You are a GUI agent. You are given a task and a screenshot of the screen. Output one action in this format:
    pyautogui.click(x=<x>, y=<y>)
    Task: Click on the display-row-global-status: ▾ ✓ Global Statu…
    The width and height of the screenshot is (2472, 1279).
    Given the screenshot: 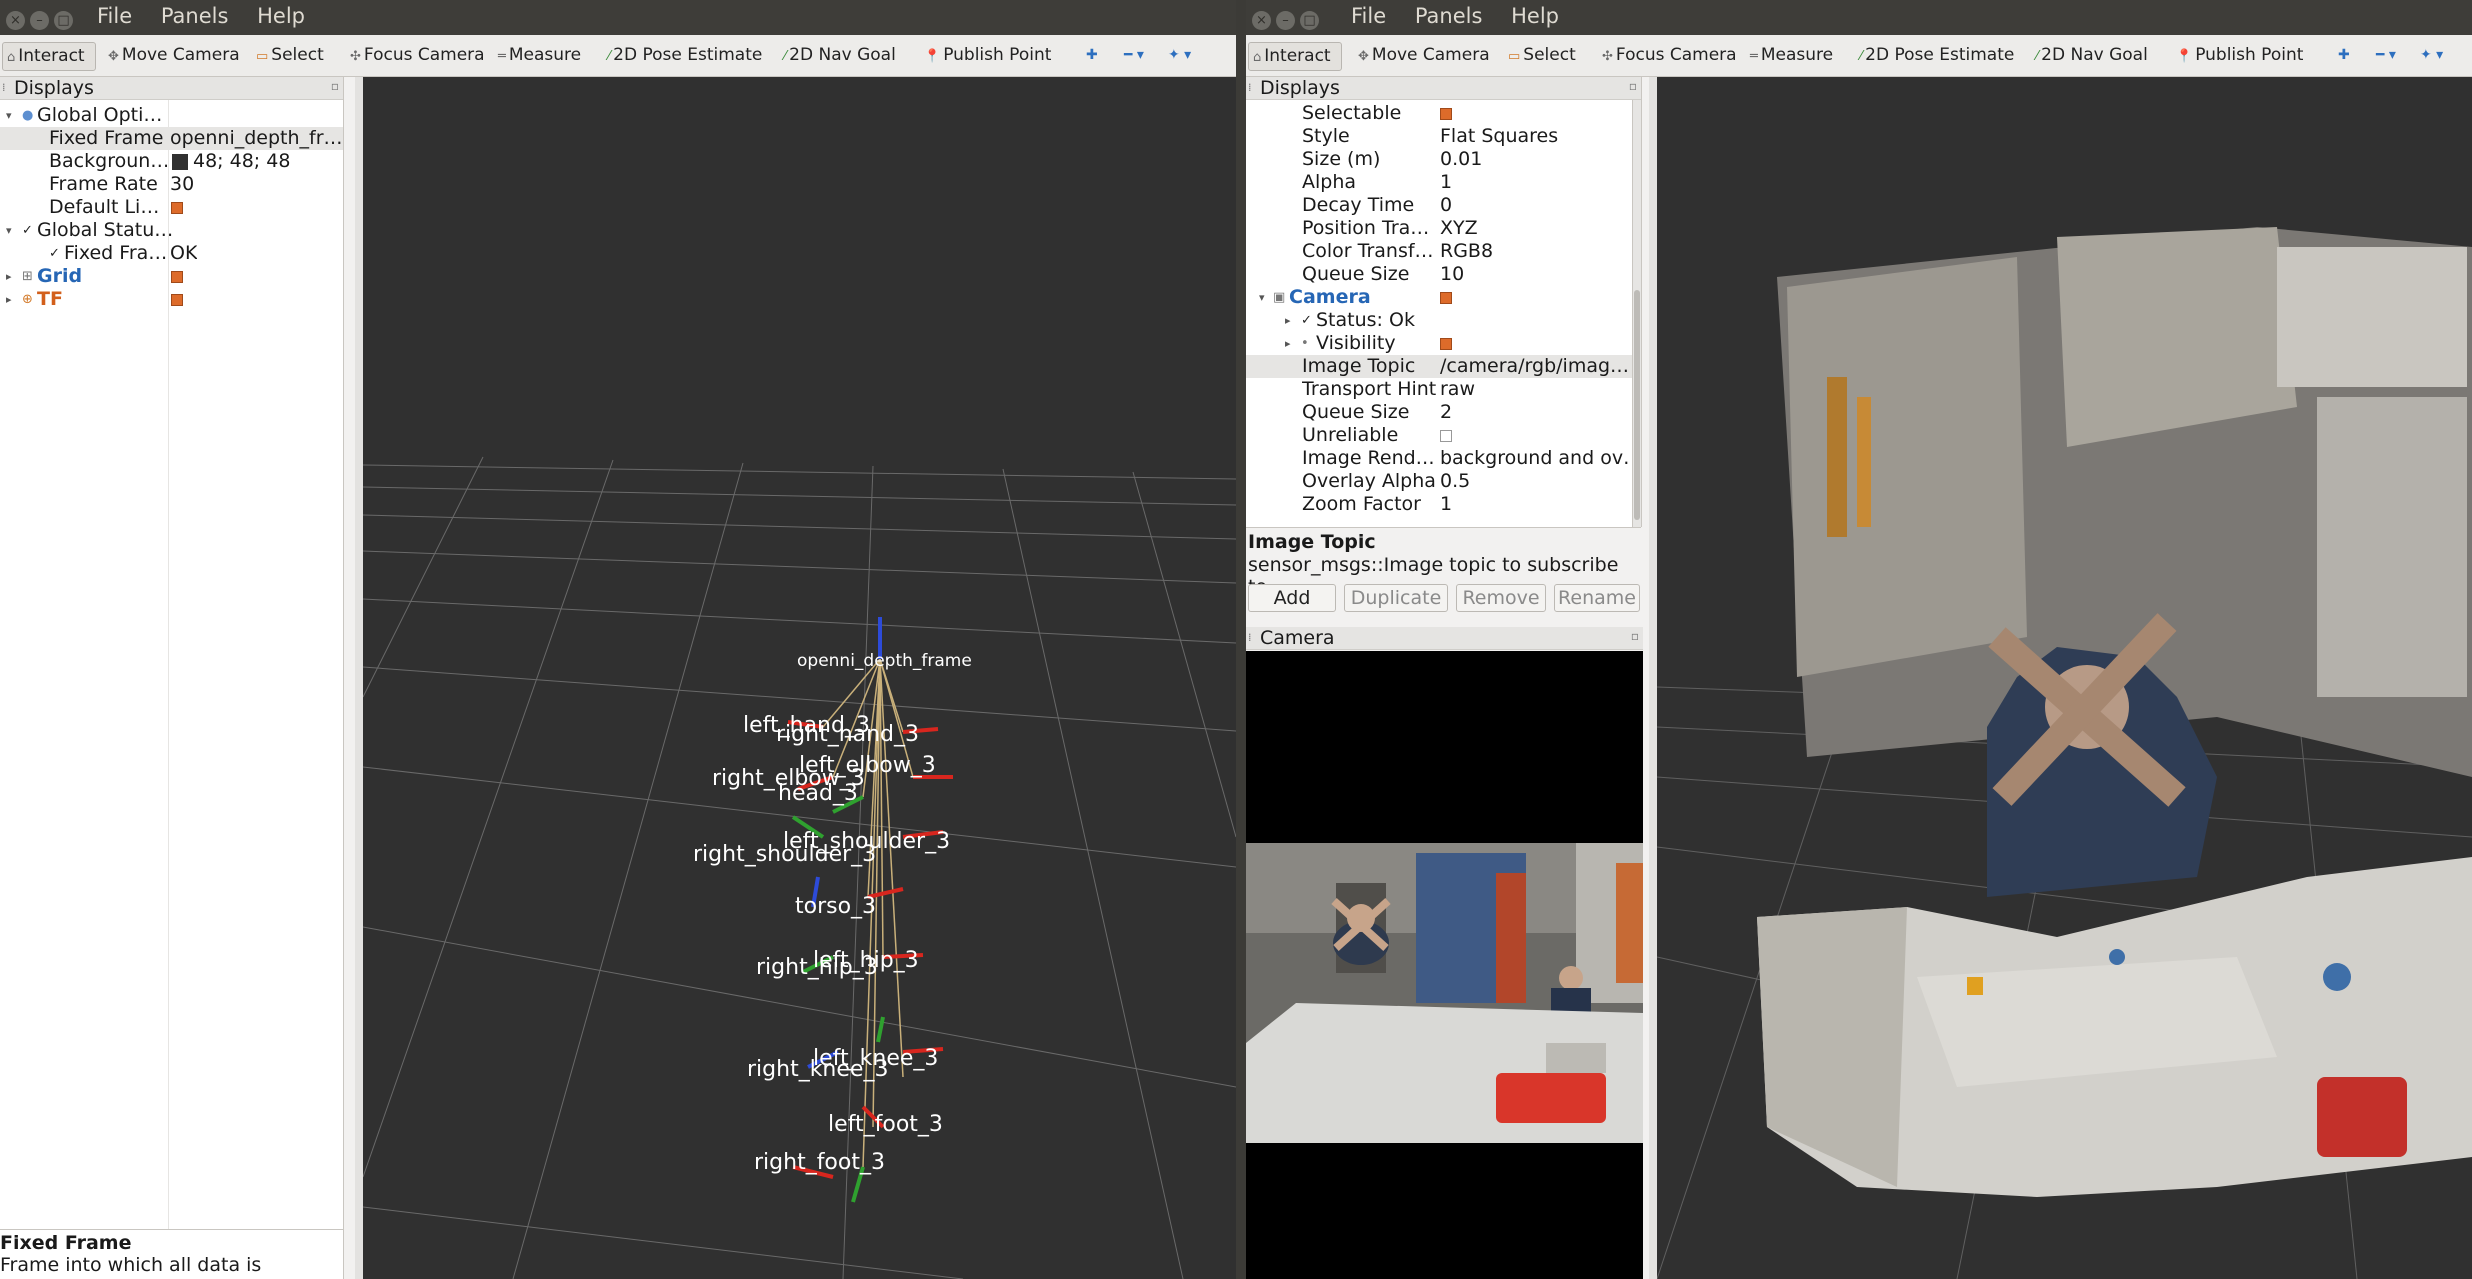 What is the action you would take?
    pyautogui.click(x=171, y=230)
    